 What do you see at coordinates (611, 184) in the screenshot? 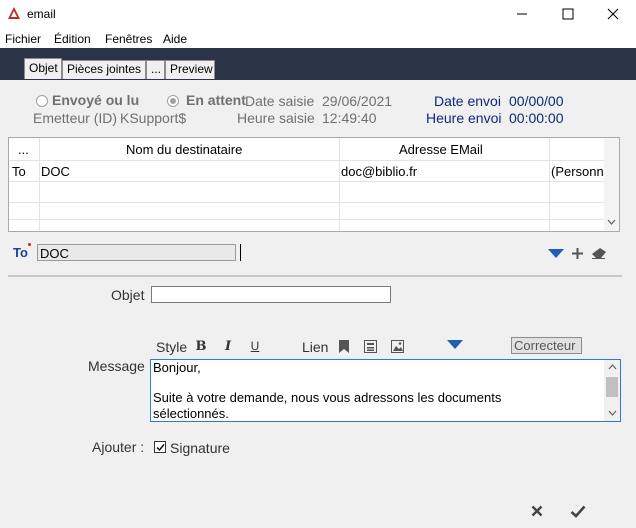
I see `table-scrollbar` at bounding box center [611, 184].